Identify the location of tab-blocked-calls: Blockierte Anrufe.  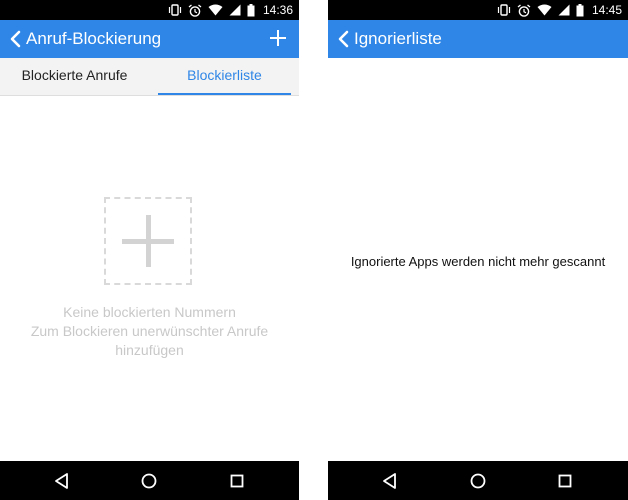
(74, 76).